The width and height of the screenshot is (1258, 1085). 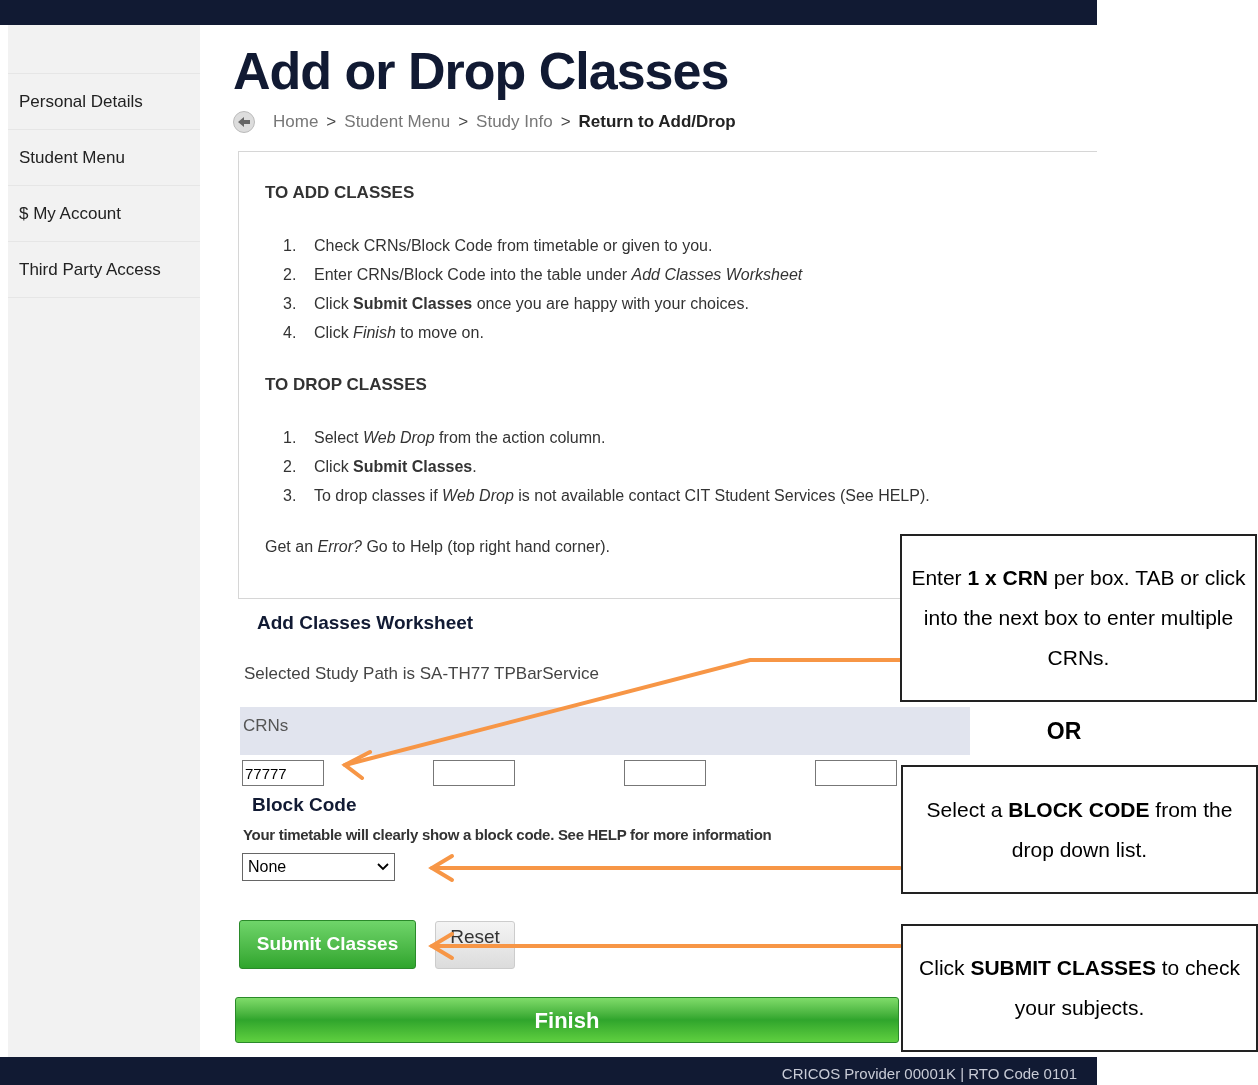 What do you see at coordinates (395, 467) in the screenshot?
I see `step-text: Click Submit Classes.` at bounding box center [395, 467].